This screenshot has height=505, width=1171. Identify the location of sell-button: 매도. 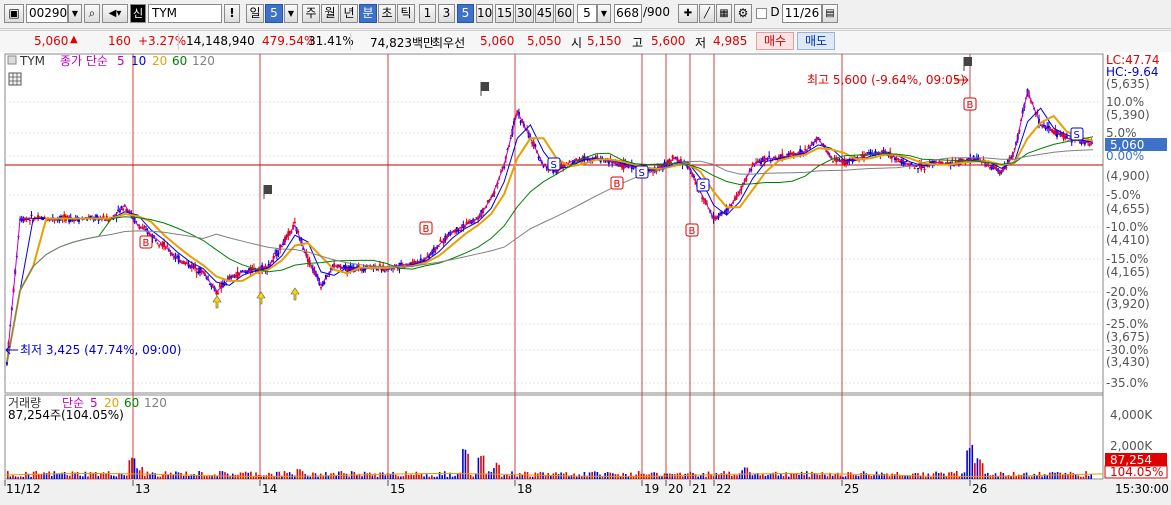
(816, 41).